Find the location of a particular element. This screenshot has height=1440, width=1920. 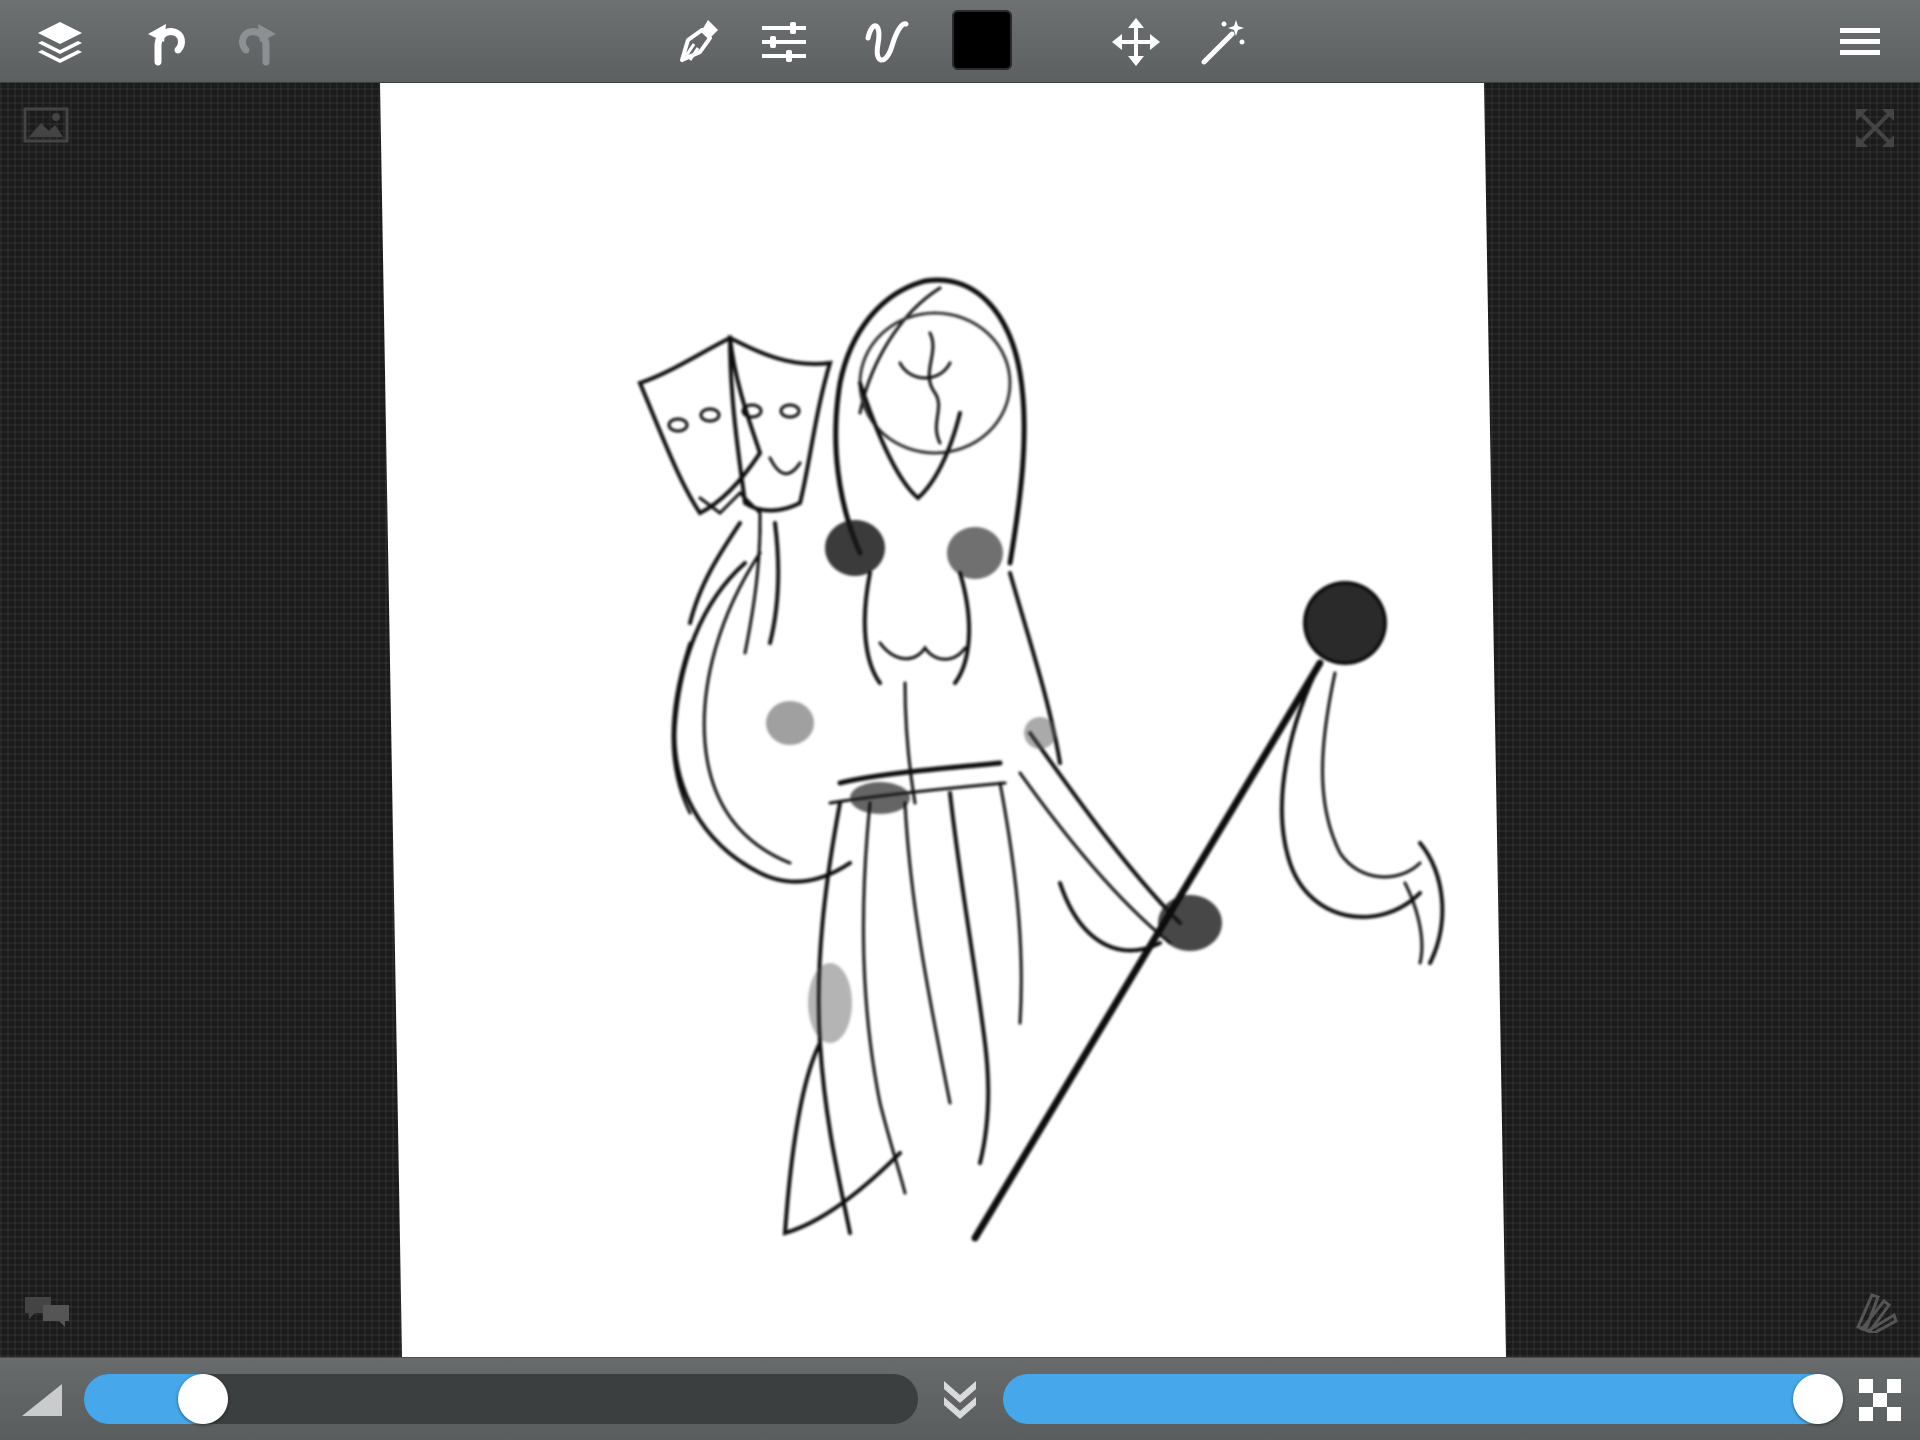

undo-button is located at coordinates (166, 42).